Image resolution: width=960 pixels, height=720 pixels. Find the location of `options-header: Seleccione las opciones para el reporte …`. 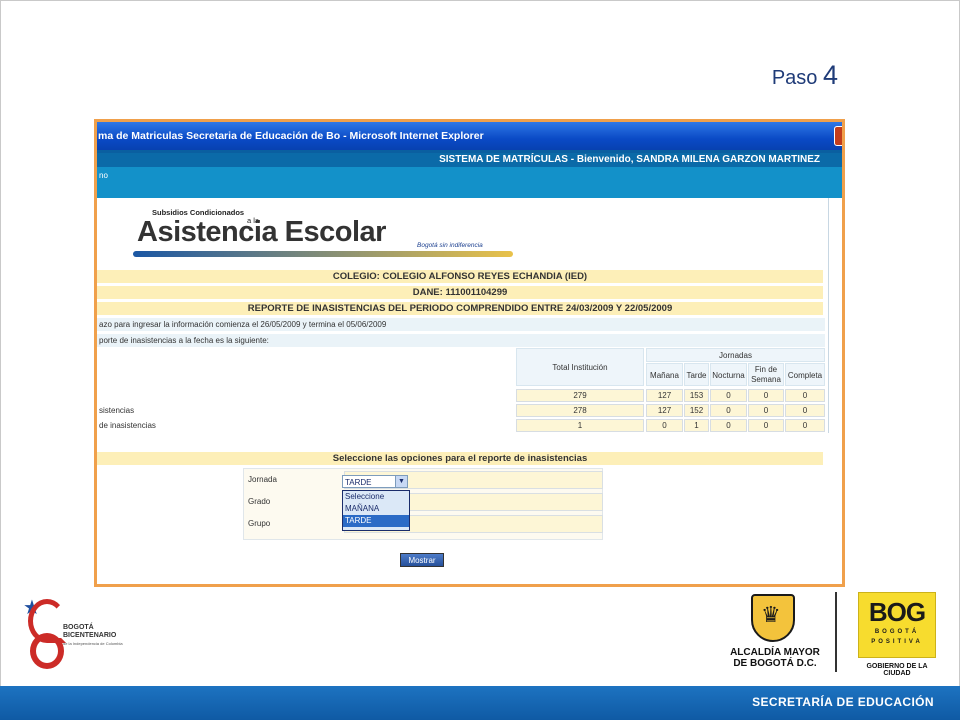

options-header: Seleccione las opciones para el reporte … is located at coordinates (460, 458).